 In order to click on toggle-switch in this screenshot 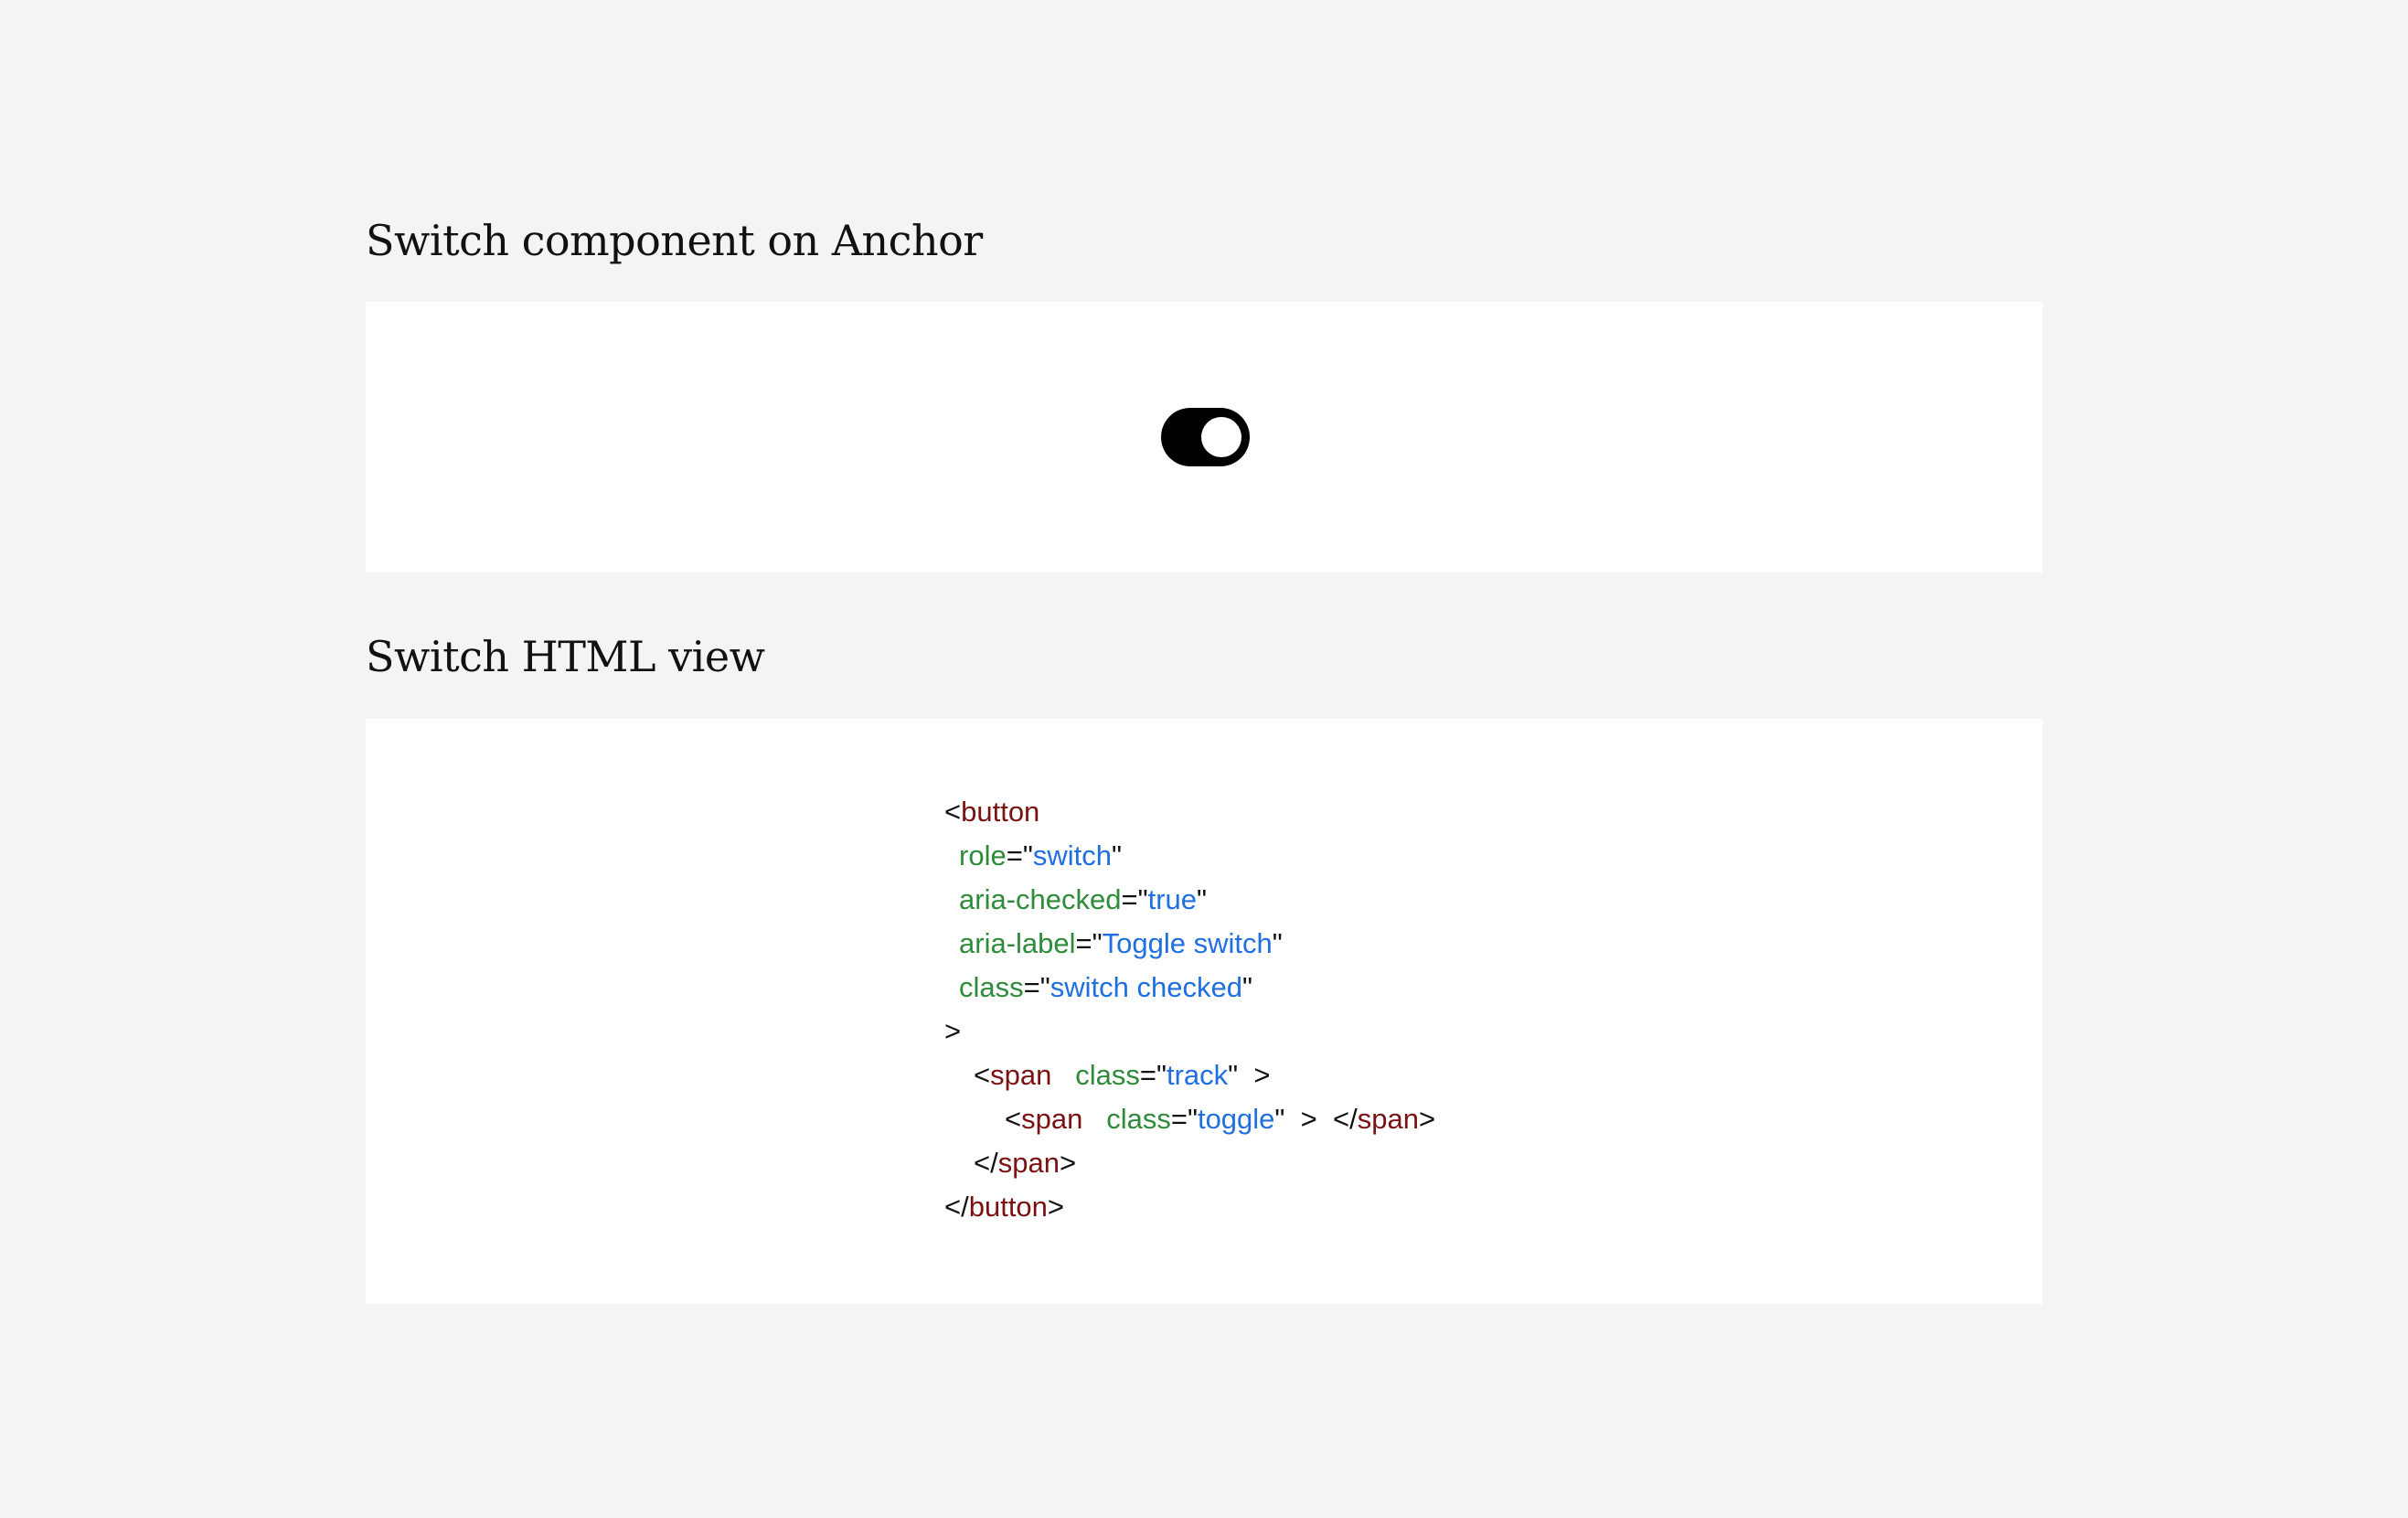, I will do `click(1205, 437)`.